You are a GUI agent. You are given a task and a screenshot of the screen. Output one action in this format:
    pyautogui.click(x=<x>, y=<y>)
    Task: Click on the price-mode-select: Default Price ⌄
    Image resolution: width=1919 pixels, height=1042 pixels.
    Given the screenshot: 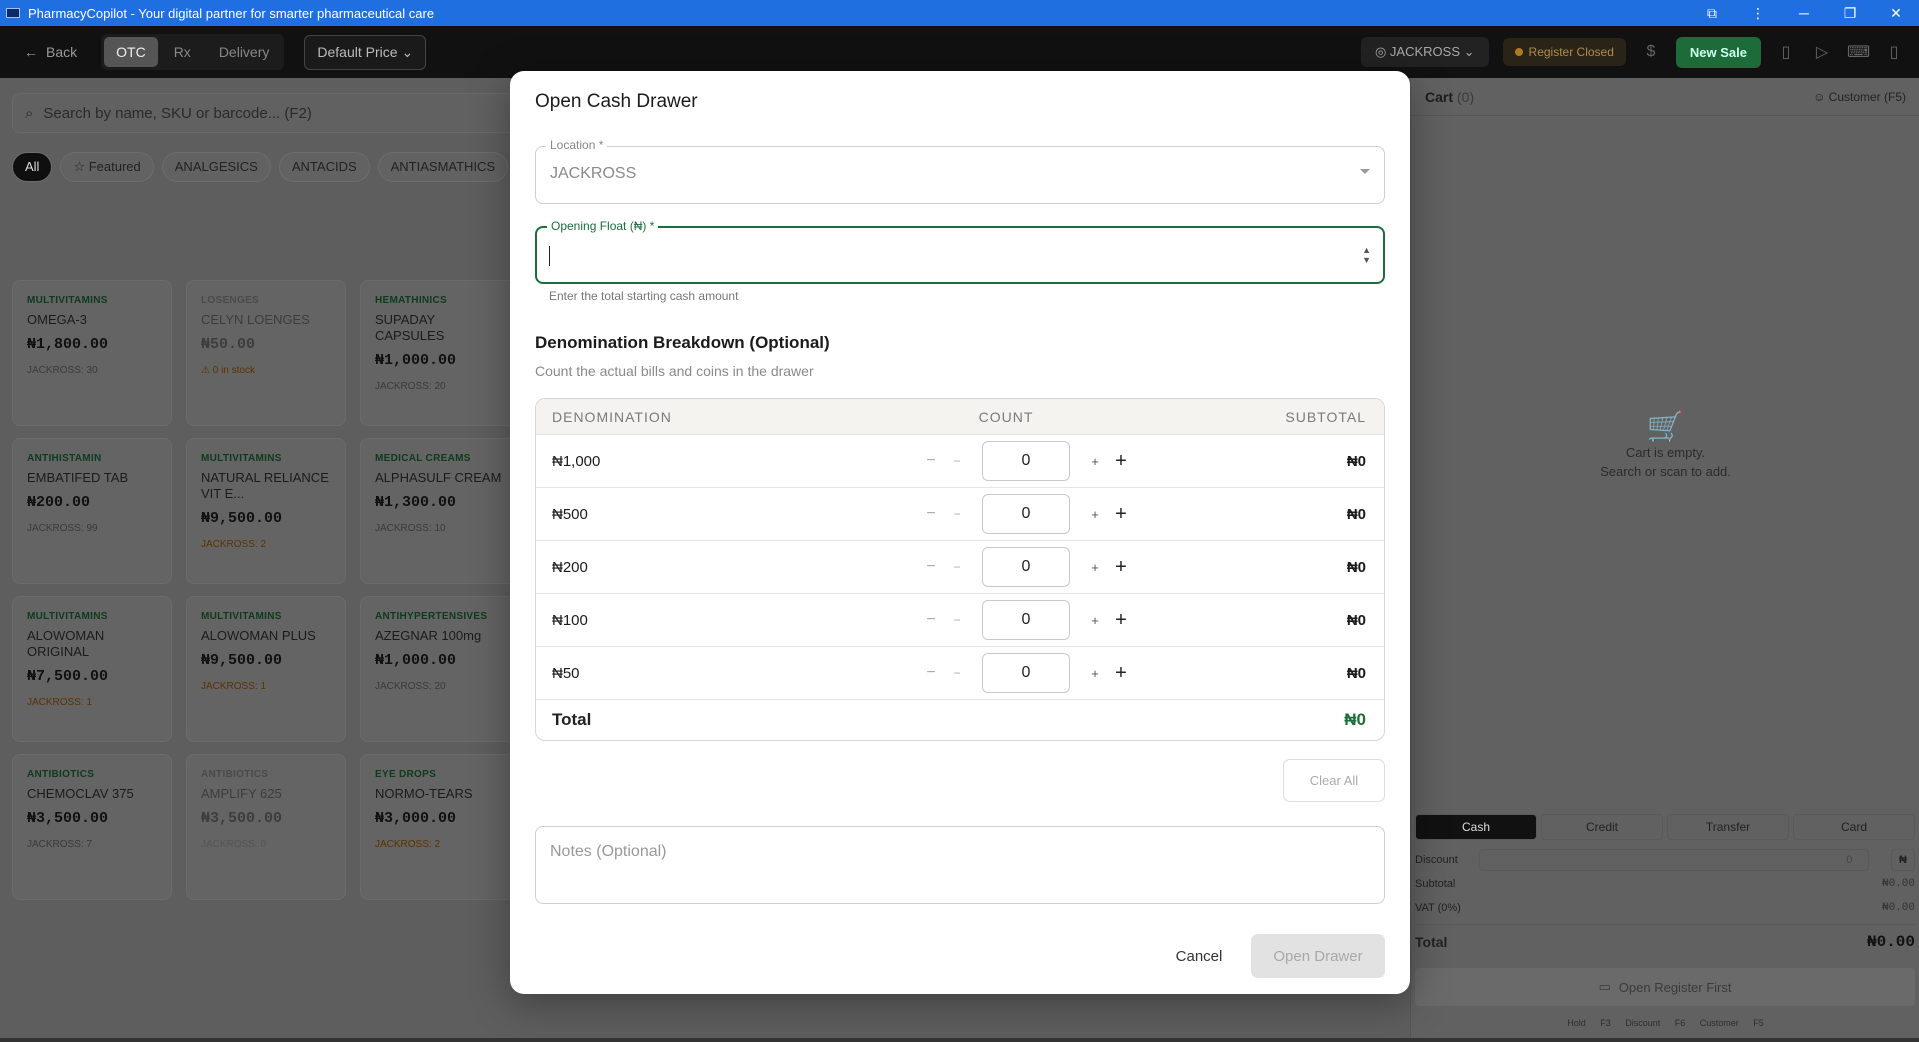 What is the action you would take?
    pyautogui.click(x=365, y=52)
    